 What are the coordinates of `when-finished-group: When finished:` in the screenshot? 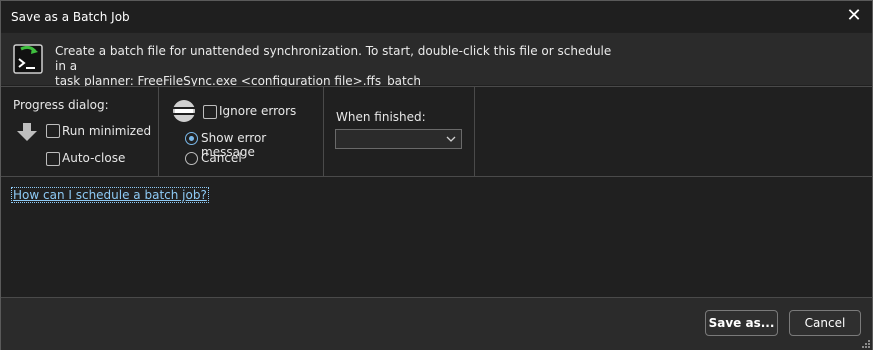 It's located at (399, 131).